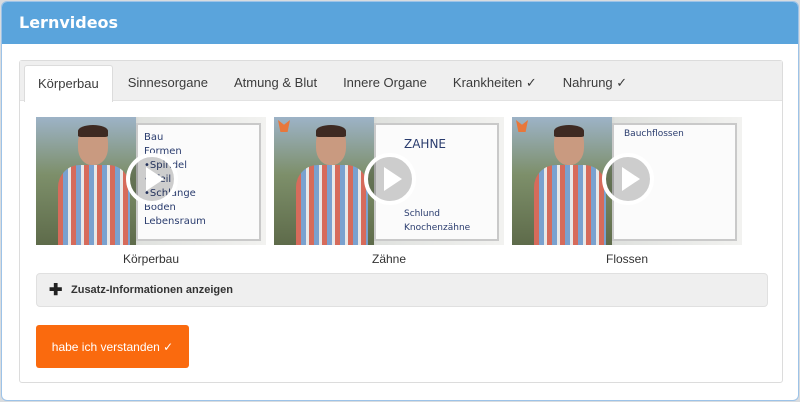 The height and width of the screenshot is (402, 800). I want to click on video-item: ZAHNE Schlund Knochenzähne Zähne, so click(389, 191).